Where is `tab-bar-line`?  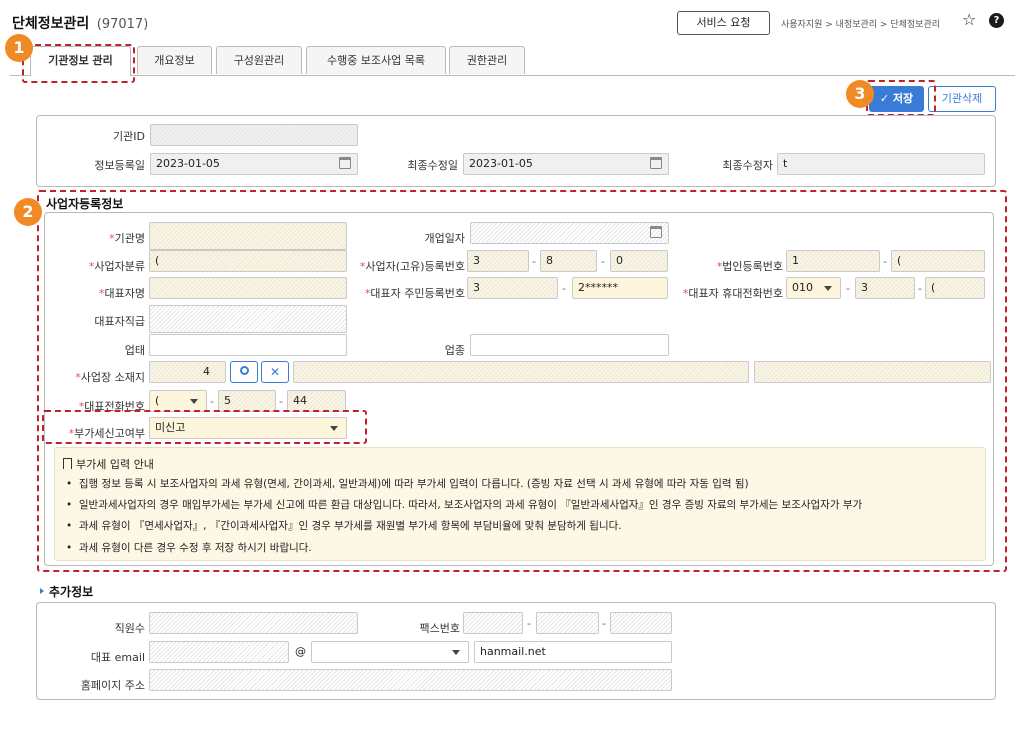
tab-bar-line is located at coordinates (512, 75).